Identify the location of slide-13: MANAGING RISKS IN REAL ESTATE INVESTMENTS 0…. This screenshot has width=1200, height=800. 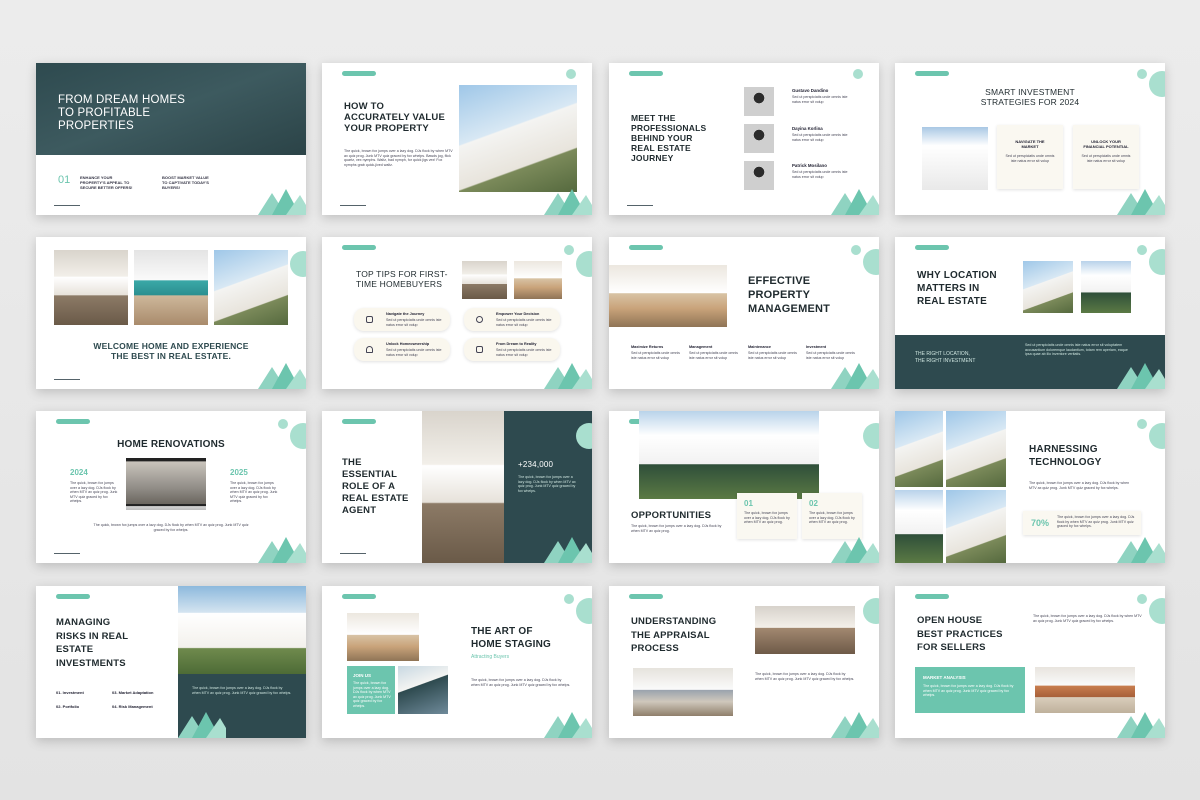
(171, 662).